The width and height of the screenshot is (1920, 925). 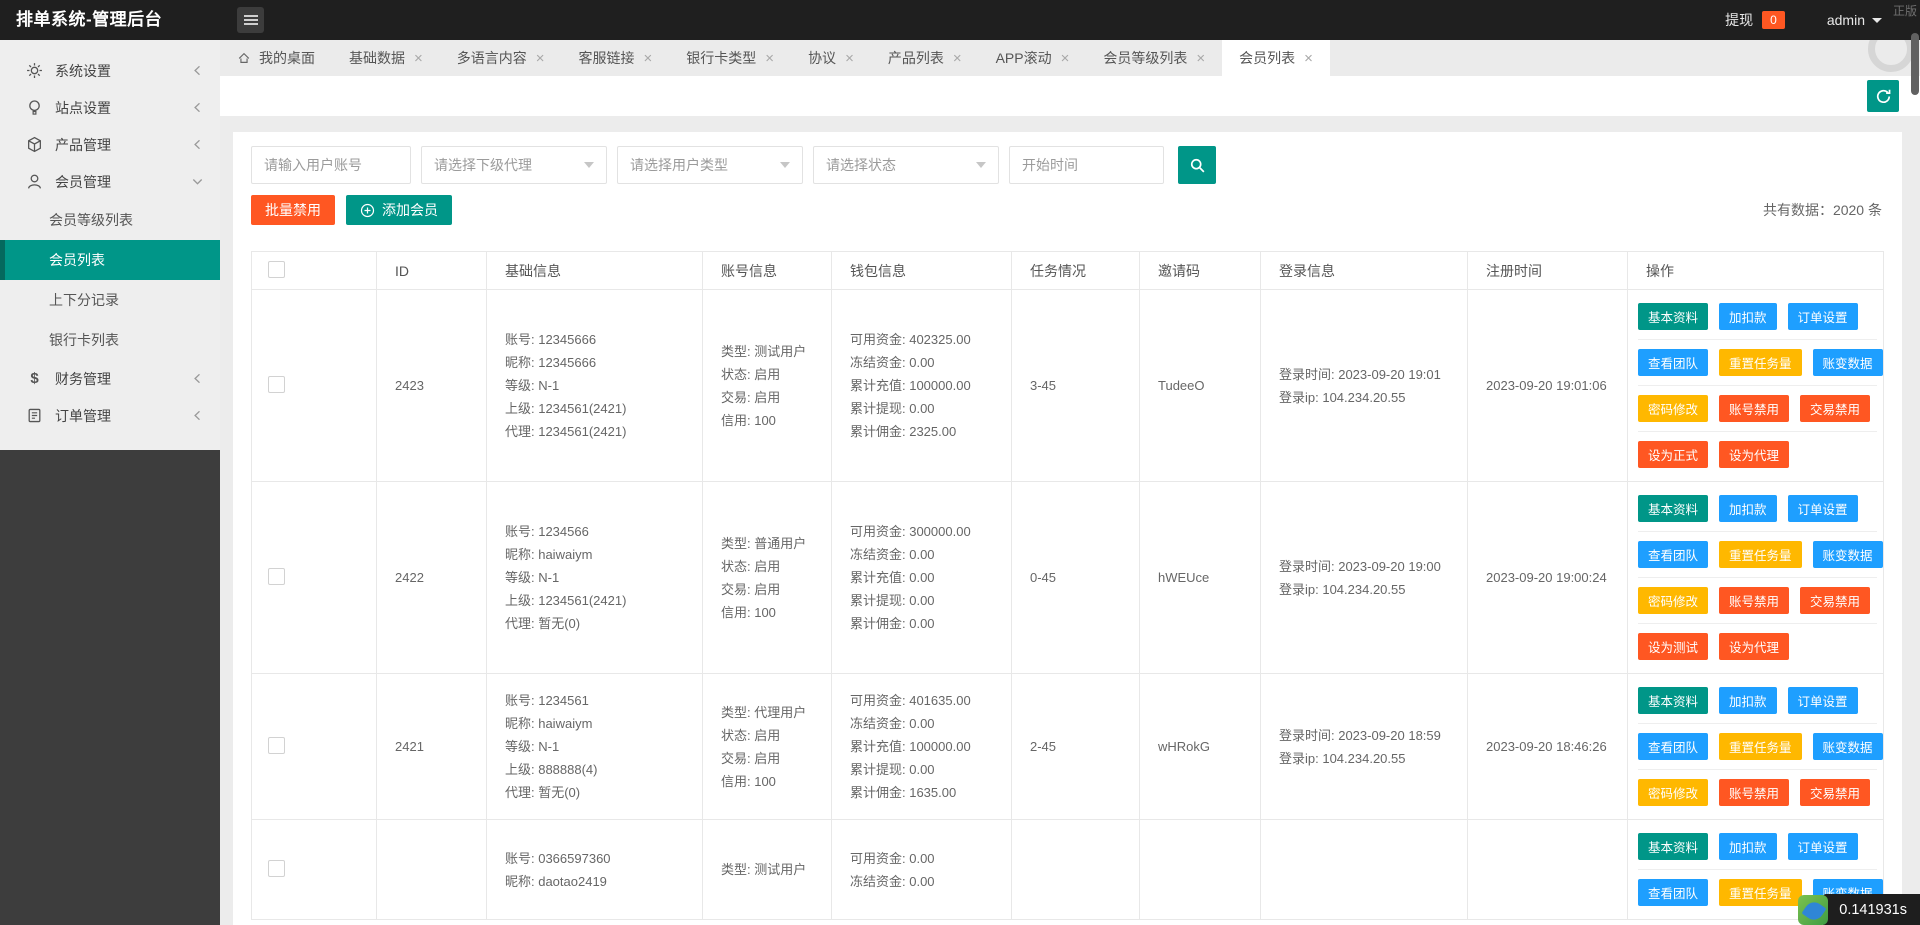 What do you see at coordinates (110, 260) in the screenshot?
I see `sidebar-item-会员列表: 会员列表` at bounding box center [110, 260].